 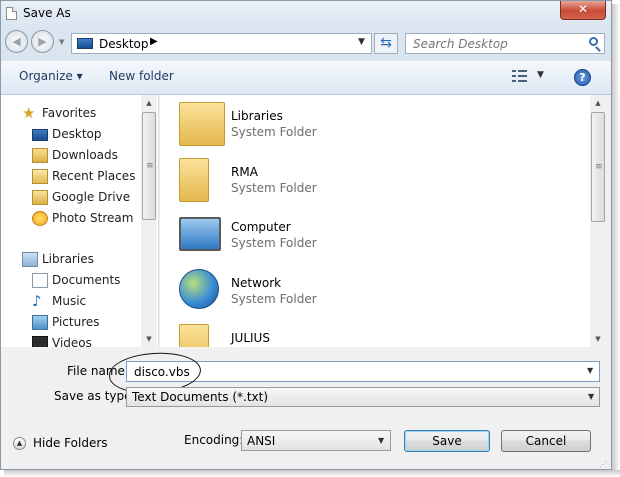 What do you see at coordinates (51, 76) in the screenshot?
I see `organize-button: Organize ▾` at bounding box center [51, 76].